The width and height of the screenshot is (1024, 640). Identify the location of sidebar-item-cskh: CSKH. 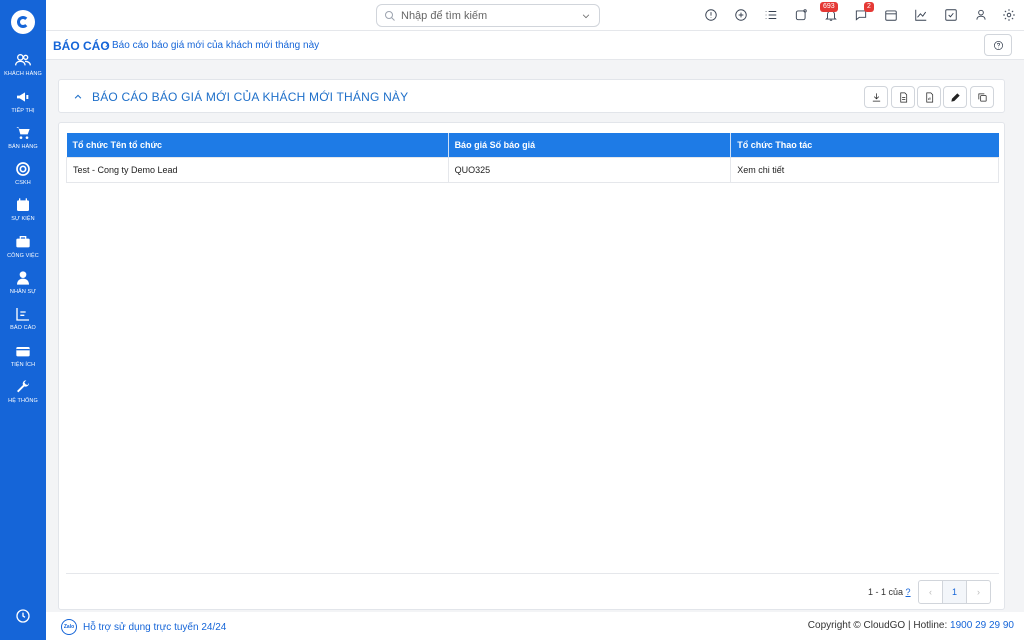
(23, 173).